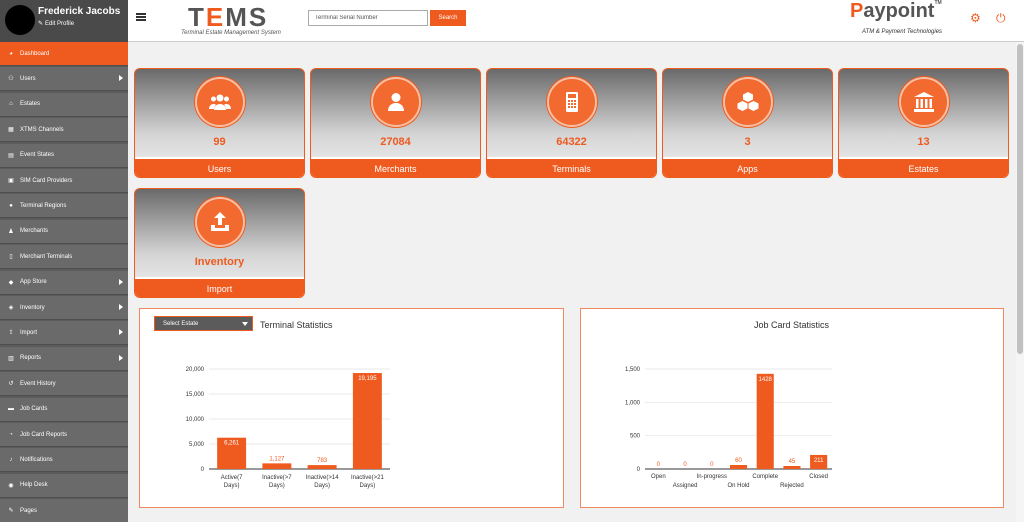 The width and height of the screenshot is (1024, 522). I want to click on sidebar-item-notifications: ♪ Notifications, so click(64, 460).